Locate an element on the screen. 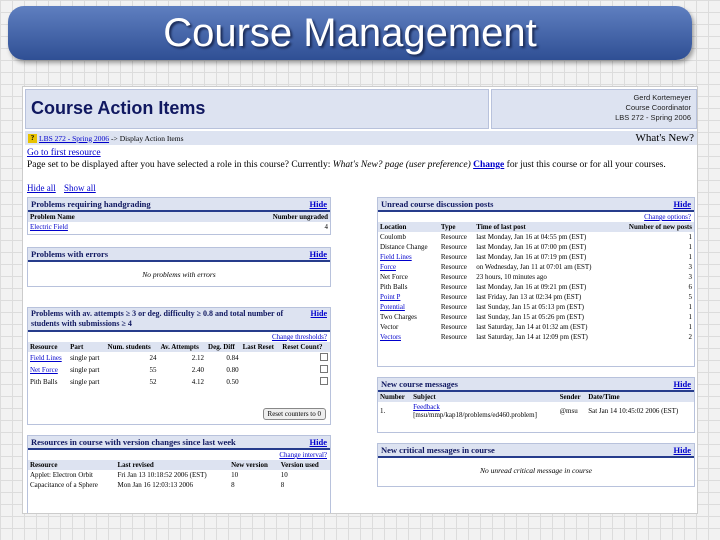  ungraded-count: 4 is located at coordinates (326, 227).